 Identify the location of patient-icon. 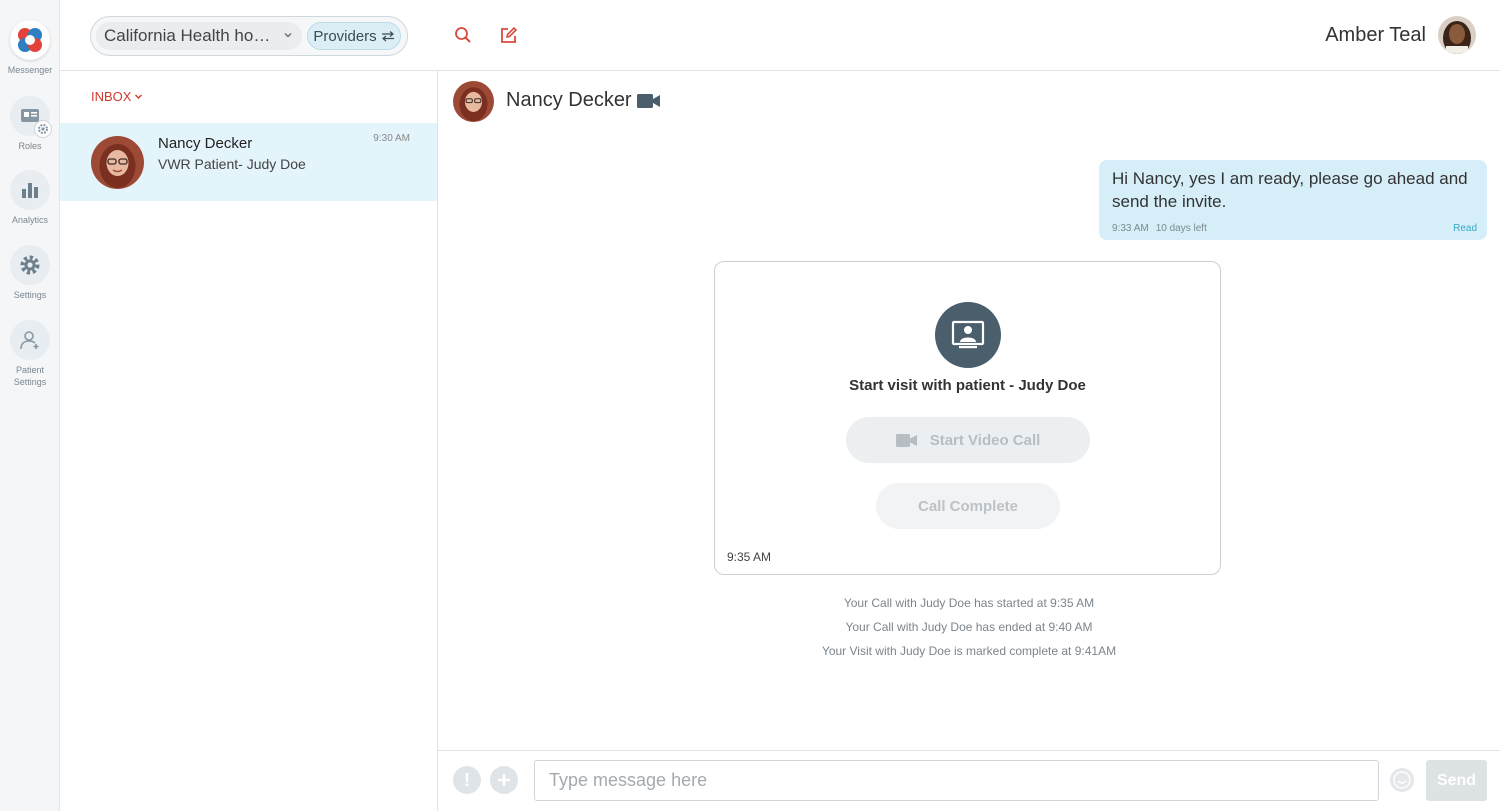
(29, 340).